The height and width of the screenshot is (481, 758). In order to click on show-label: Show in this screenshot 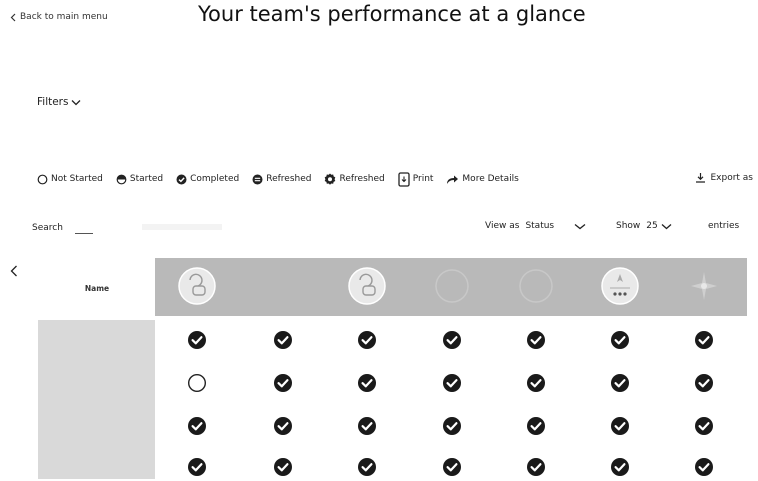, I will do `click(628, 226)`.